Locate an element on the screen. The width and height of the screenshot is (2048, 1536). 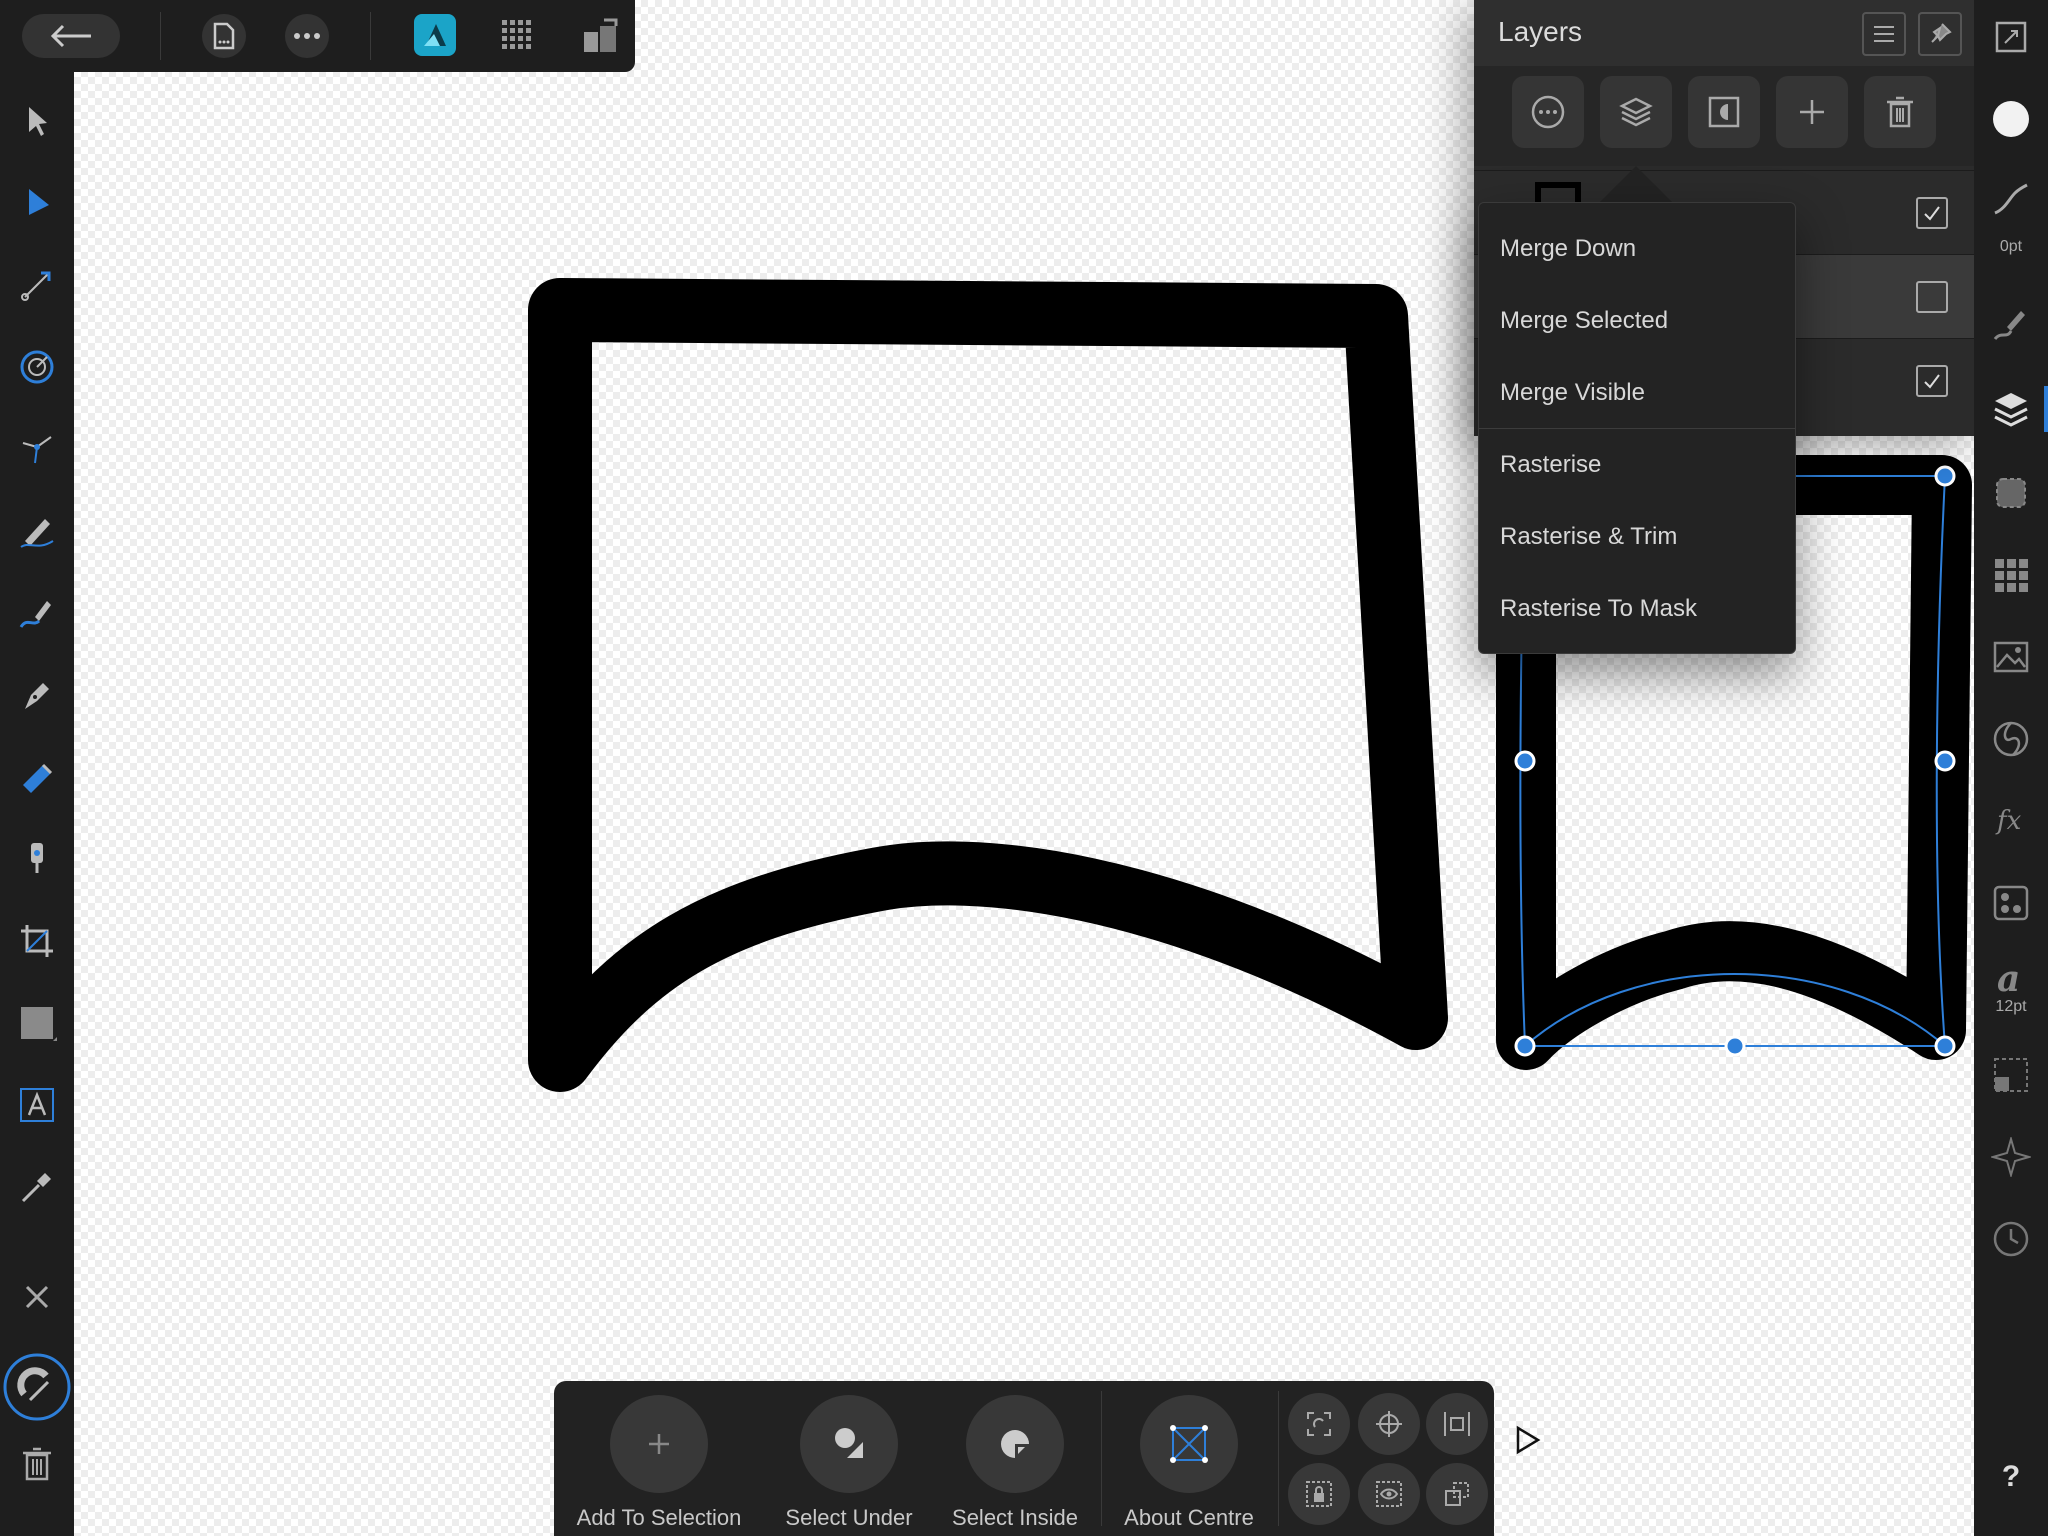
text-styles-button: a is located at coordinates (2011, 977).